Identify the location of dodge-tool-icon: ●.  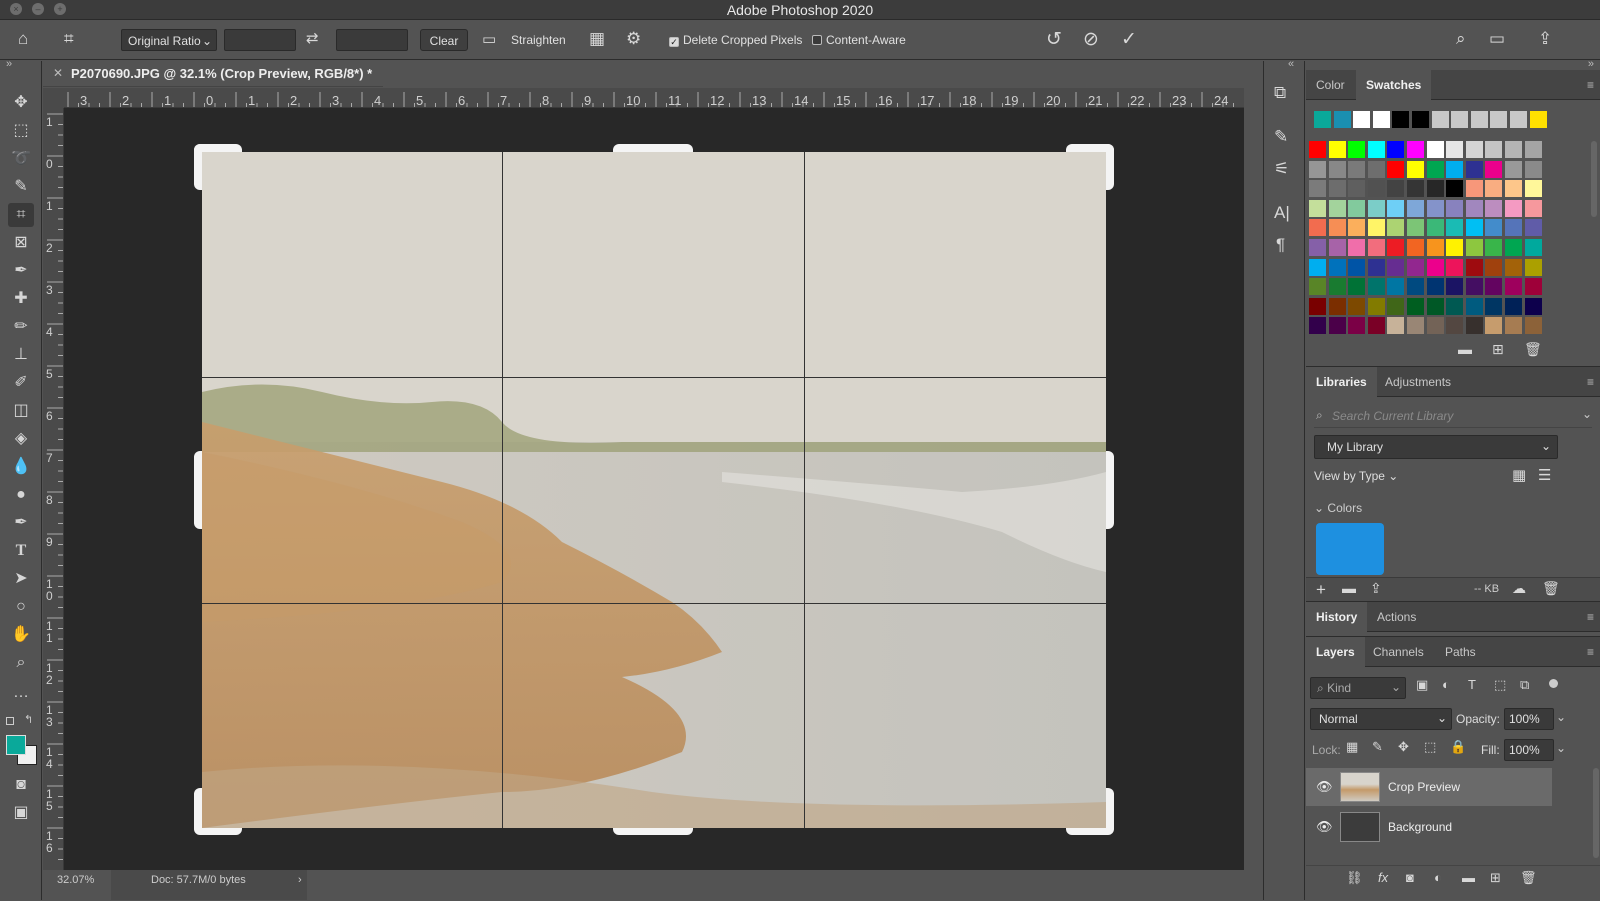
(21, 495).